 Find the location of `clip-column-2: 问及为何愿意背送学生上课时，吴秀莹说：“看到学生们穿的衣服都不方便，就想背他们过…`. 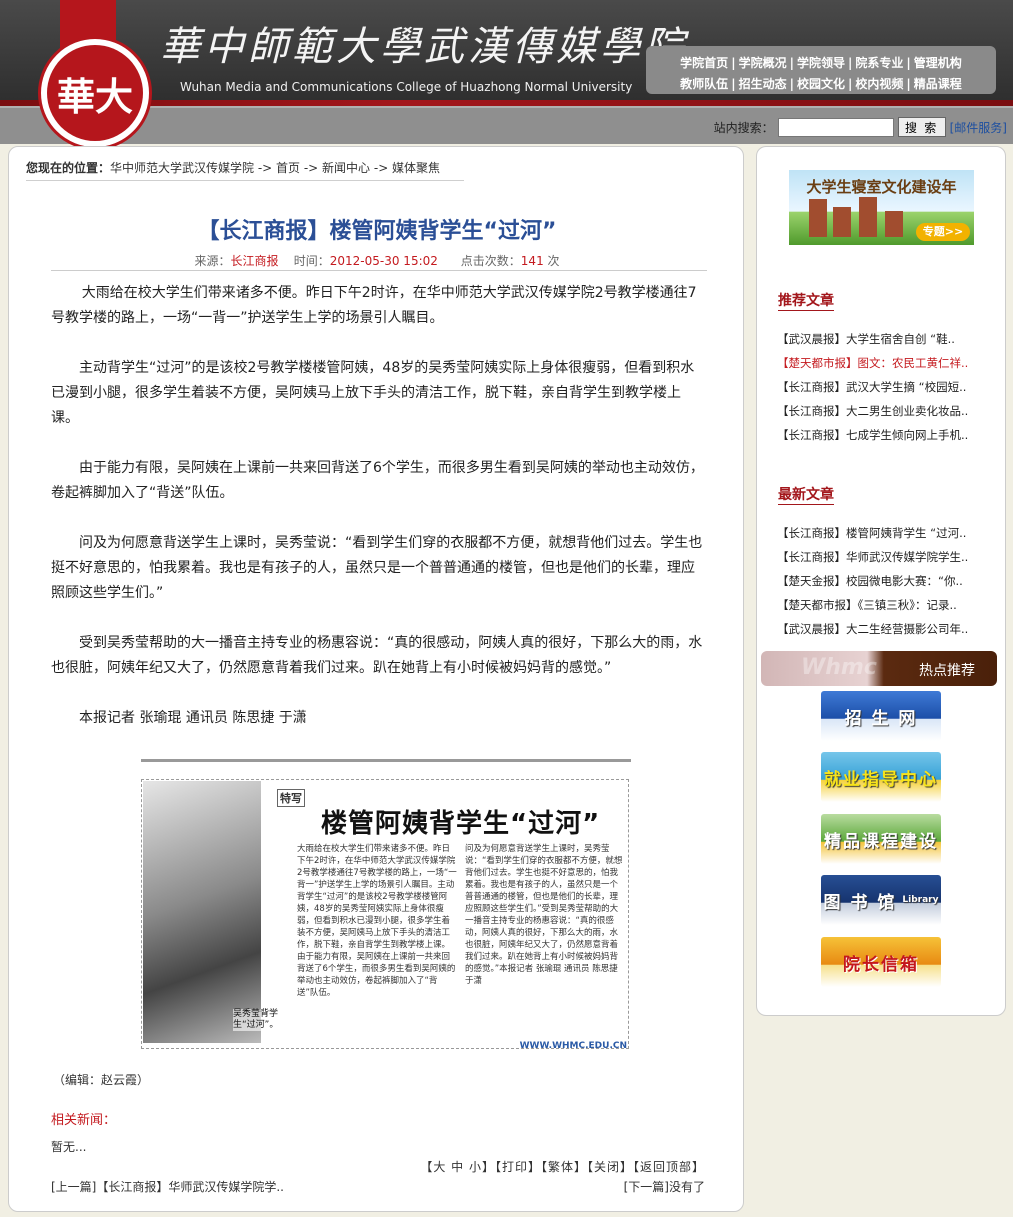

clip-column-2: 问及为何愿意背送学生上课时，吴秀莹说：“看到学生们穿的衣服都不方便，就想背他们过… is located at coordinates (544, 915).